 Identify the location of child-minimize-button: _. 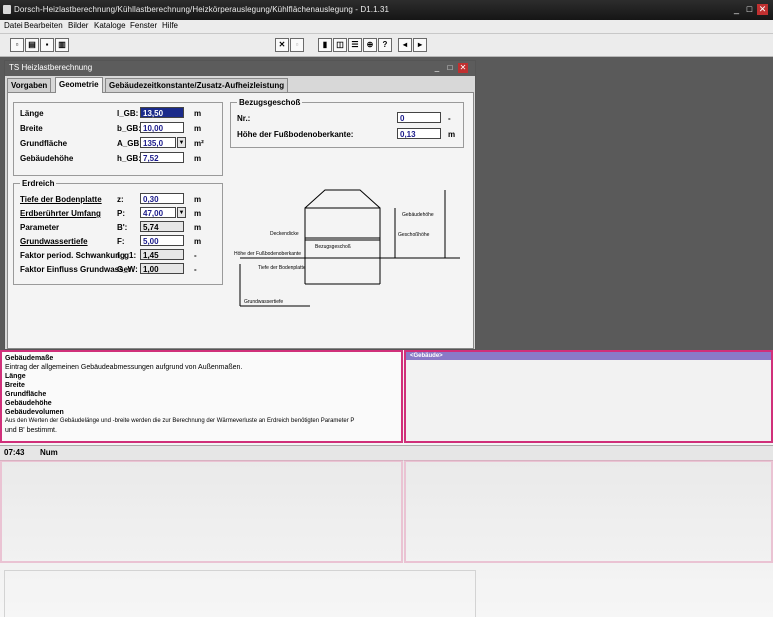
(437, 68).